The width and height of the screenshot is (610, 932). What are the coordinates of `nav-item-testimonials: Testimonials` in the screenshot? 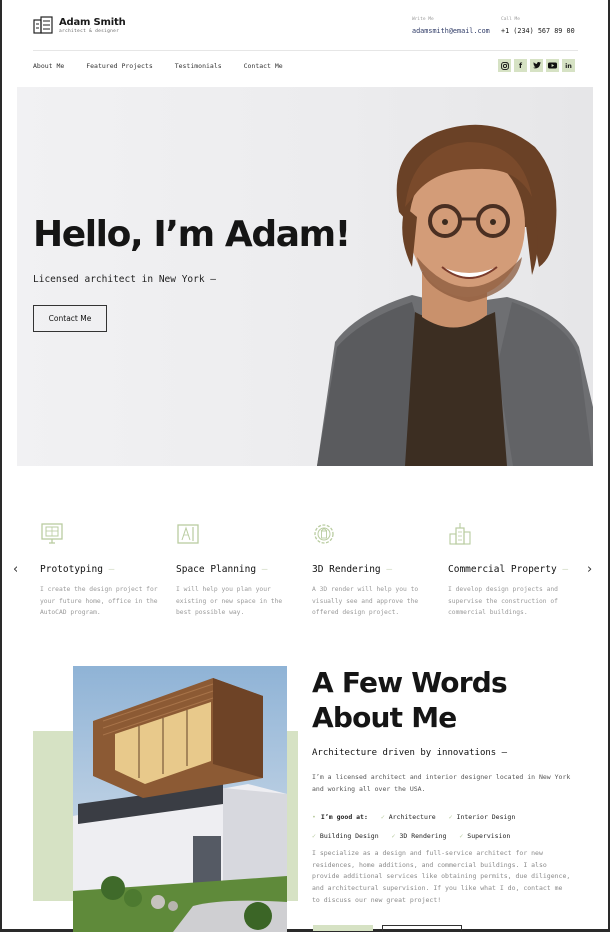 It's located at (198, 66).